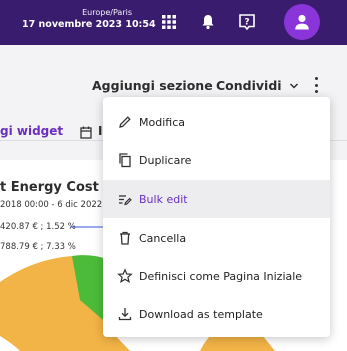 The image size is (347, 351). I want to click on menu-item-label: Cancella, so click(163, 238).